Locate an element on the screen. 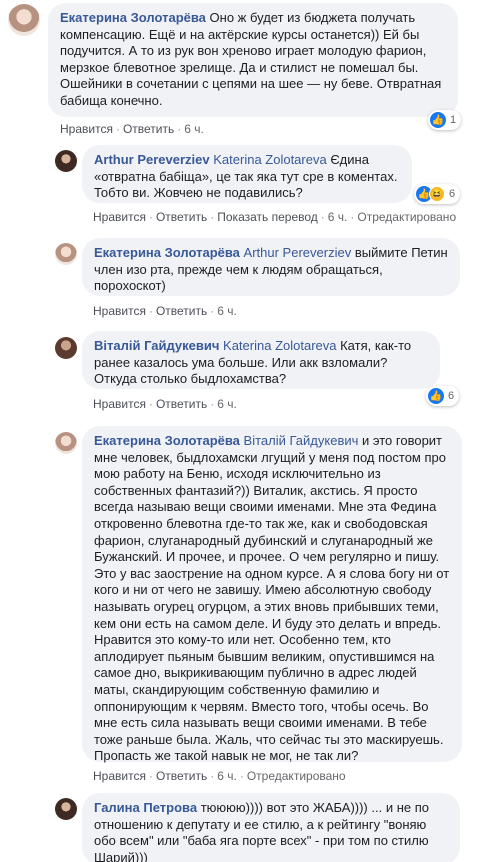 The width and height of the screenshot is (488, 862). comment-actions: Нравится · Ответить · 6 ч. · Отредактировано is located at coordinates (219, 776).